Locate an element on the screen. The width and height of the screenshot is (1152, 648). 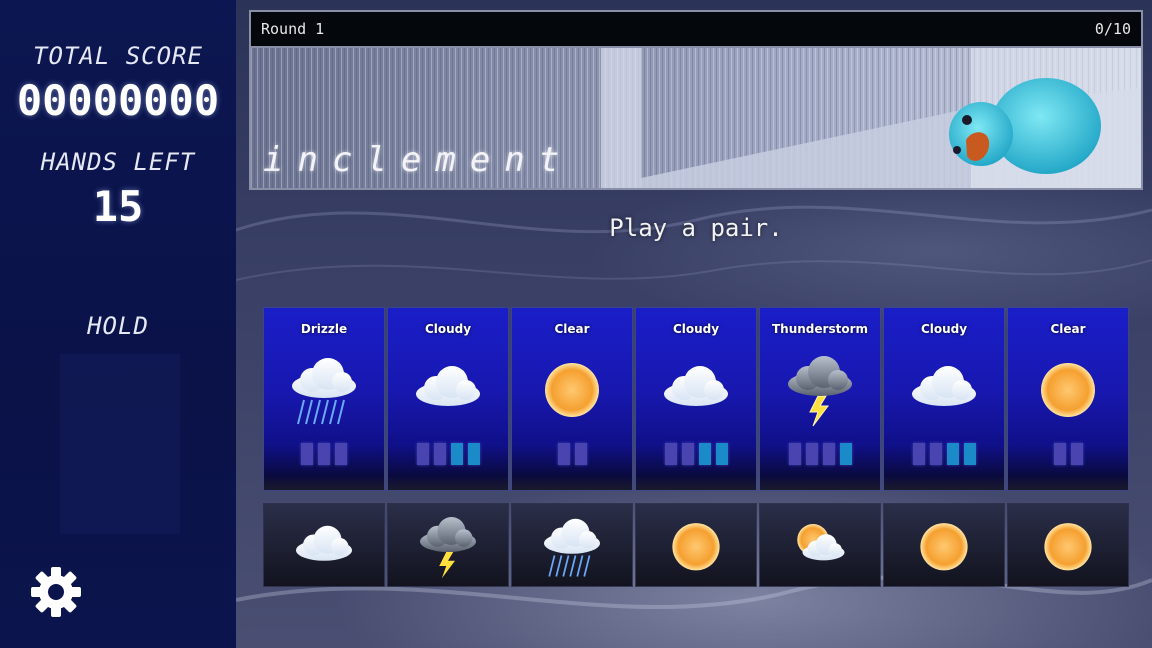
total-score-value: 00000000 is located at coordinates (118, 100).